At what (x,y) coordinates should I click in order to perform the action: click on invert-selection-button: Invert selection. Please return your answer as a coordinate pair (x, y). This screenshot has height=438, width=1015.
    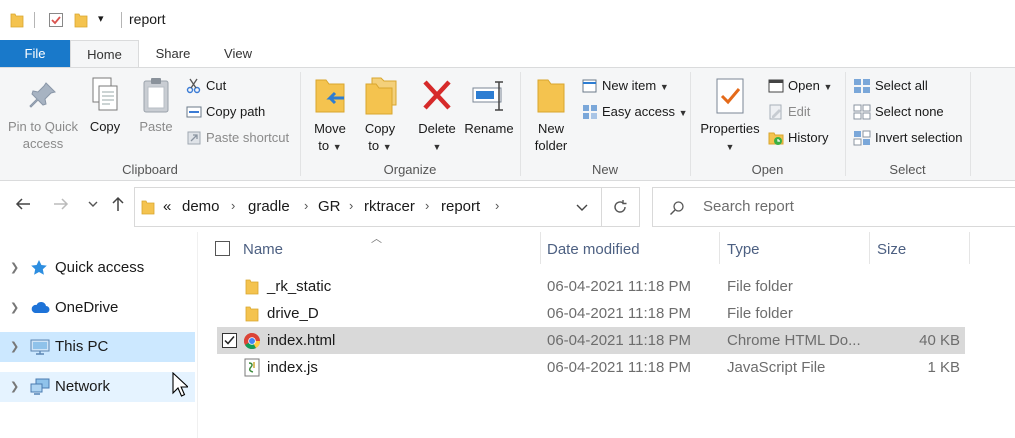
    Looking at the image, I should click on (907, 138).